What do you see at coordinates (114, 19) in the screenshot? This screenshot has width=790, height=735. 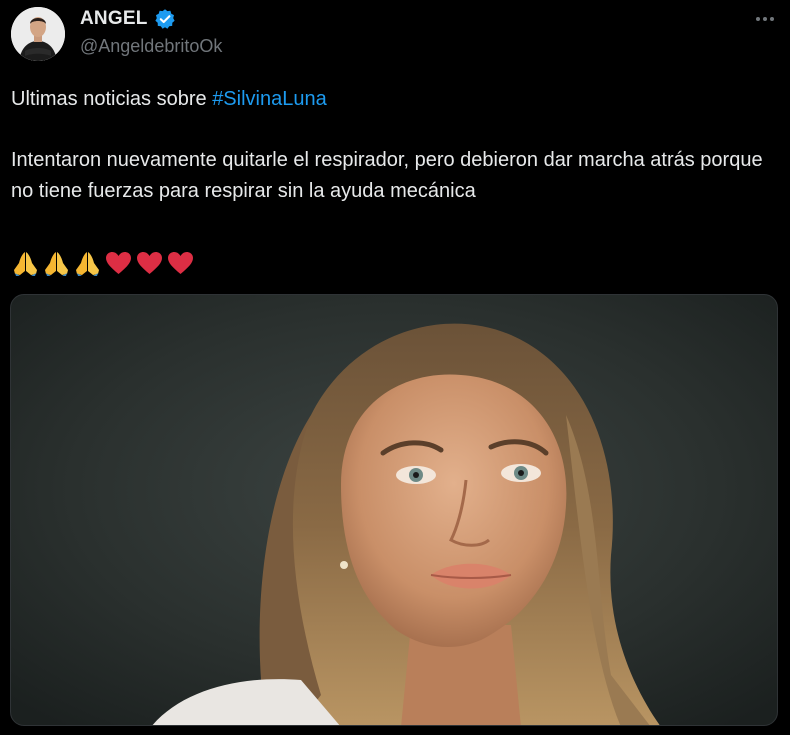 I see `author-name: ANGEL` at bounding box center [114, 19].